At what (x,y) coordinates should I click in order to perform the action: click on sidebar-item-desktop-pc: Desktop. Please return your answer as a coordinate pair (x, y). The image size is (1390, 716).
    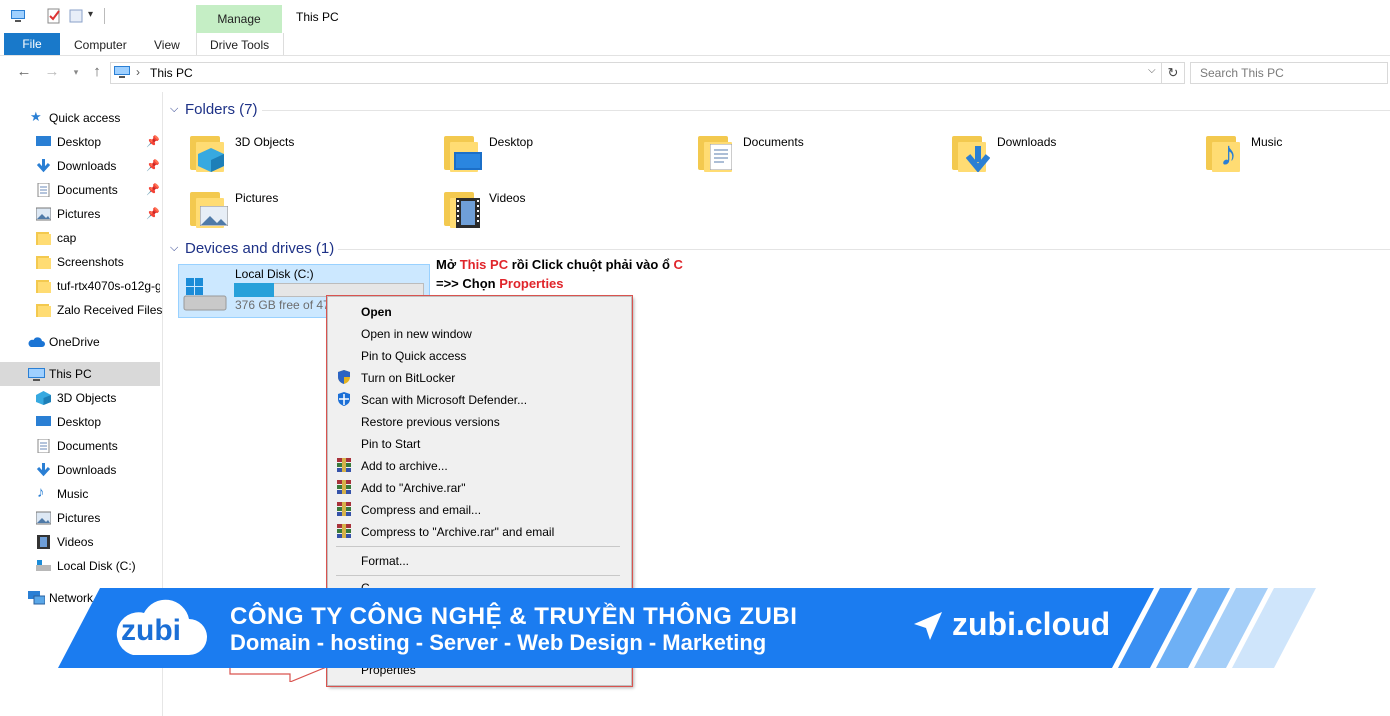
    Looking at the image, I should click on (80, 422).